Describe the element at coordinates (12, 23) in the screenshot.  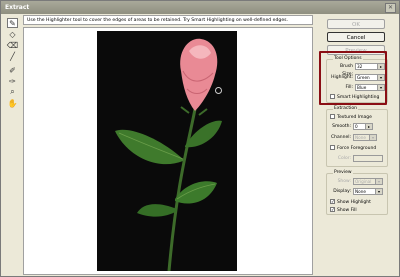
I see `highlighter-icon: ✎` at that location.